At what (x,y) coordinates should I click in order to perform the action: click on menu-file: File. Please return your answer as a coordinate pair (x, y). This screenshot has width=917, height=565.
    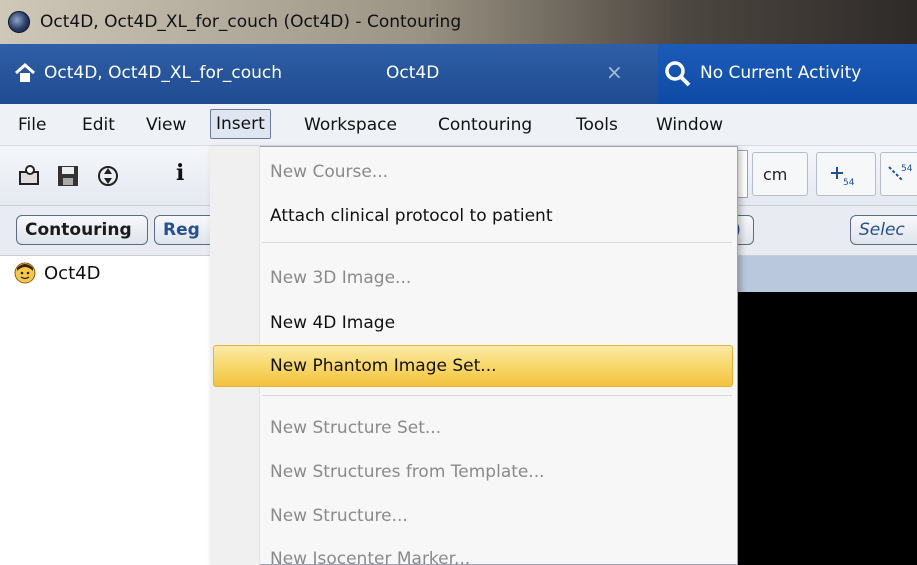
    Looking at the image, I should click on (32, 125).